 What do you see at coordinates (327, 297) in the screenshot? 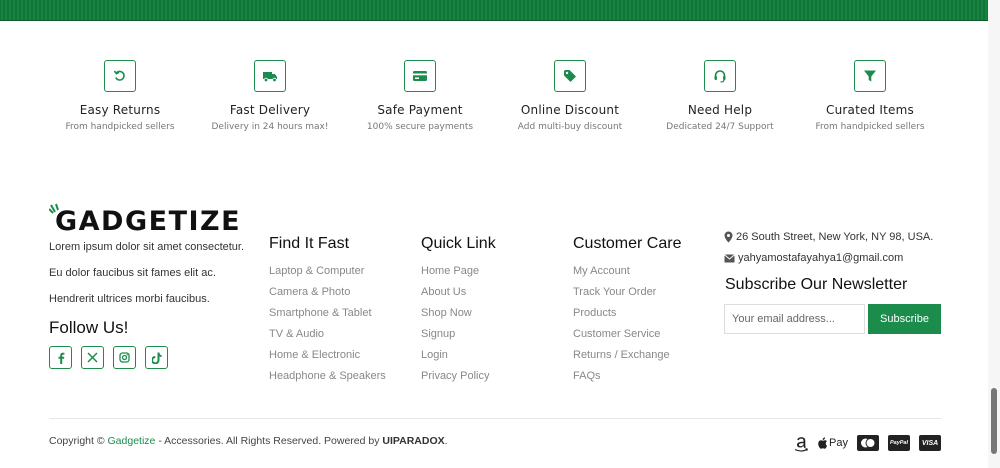
I see `footer-link: Camera & Photo` at bounding box center [327, 297].